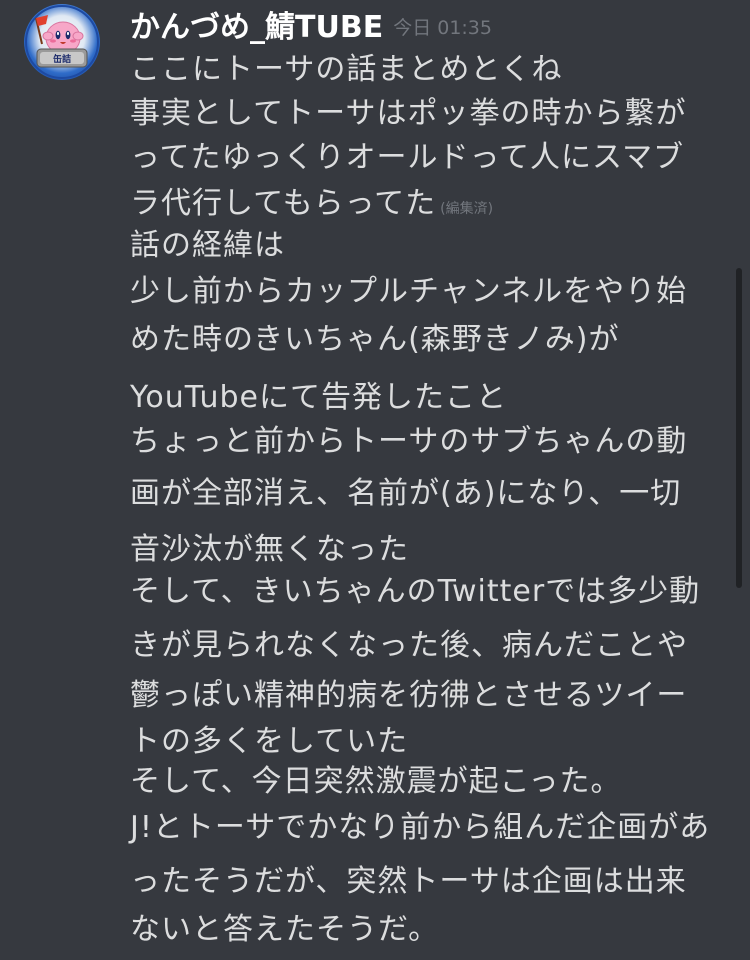  I want to click on svg-text: 缶詰, so click(62, 59).